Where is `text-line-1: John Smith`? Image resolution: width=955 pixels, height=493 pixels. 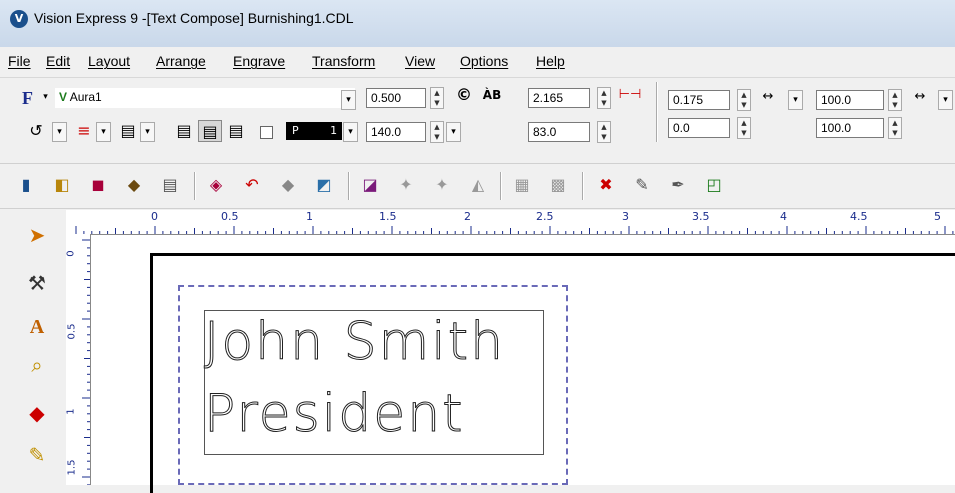 text-line-1: John Smith is located at coordinates (374, 342).